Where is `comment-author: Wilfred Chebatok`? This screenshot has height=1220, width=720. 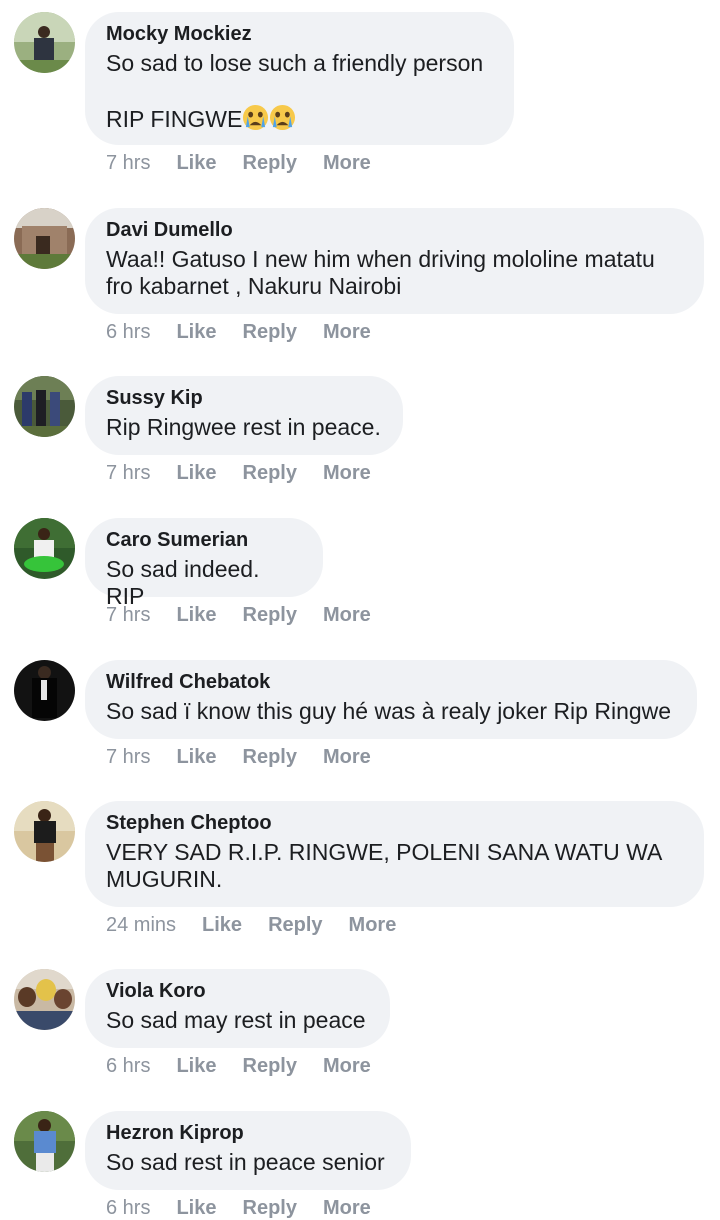 comment-author: Wilfred Chebatok is located at coordinates (391, 682).